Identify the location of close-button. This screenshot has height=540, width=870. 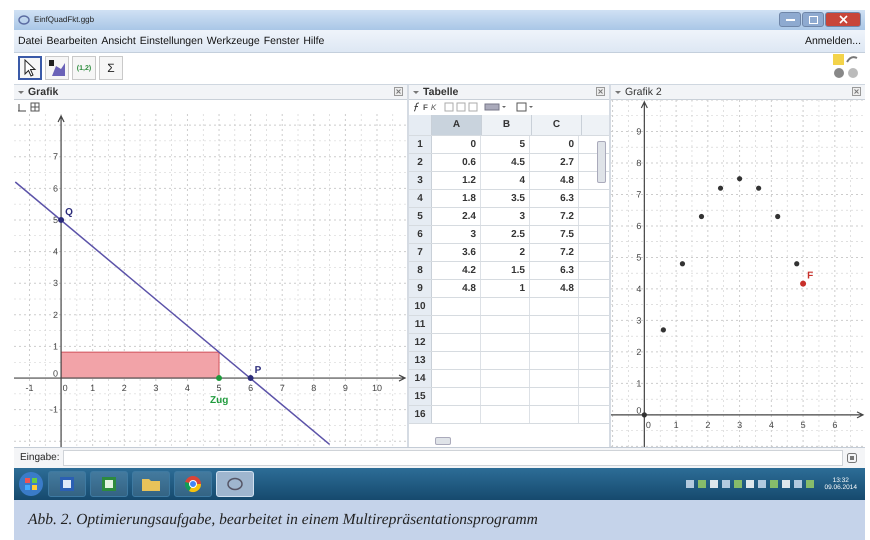
(843, 20).